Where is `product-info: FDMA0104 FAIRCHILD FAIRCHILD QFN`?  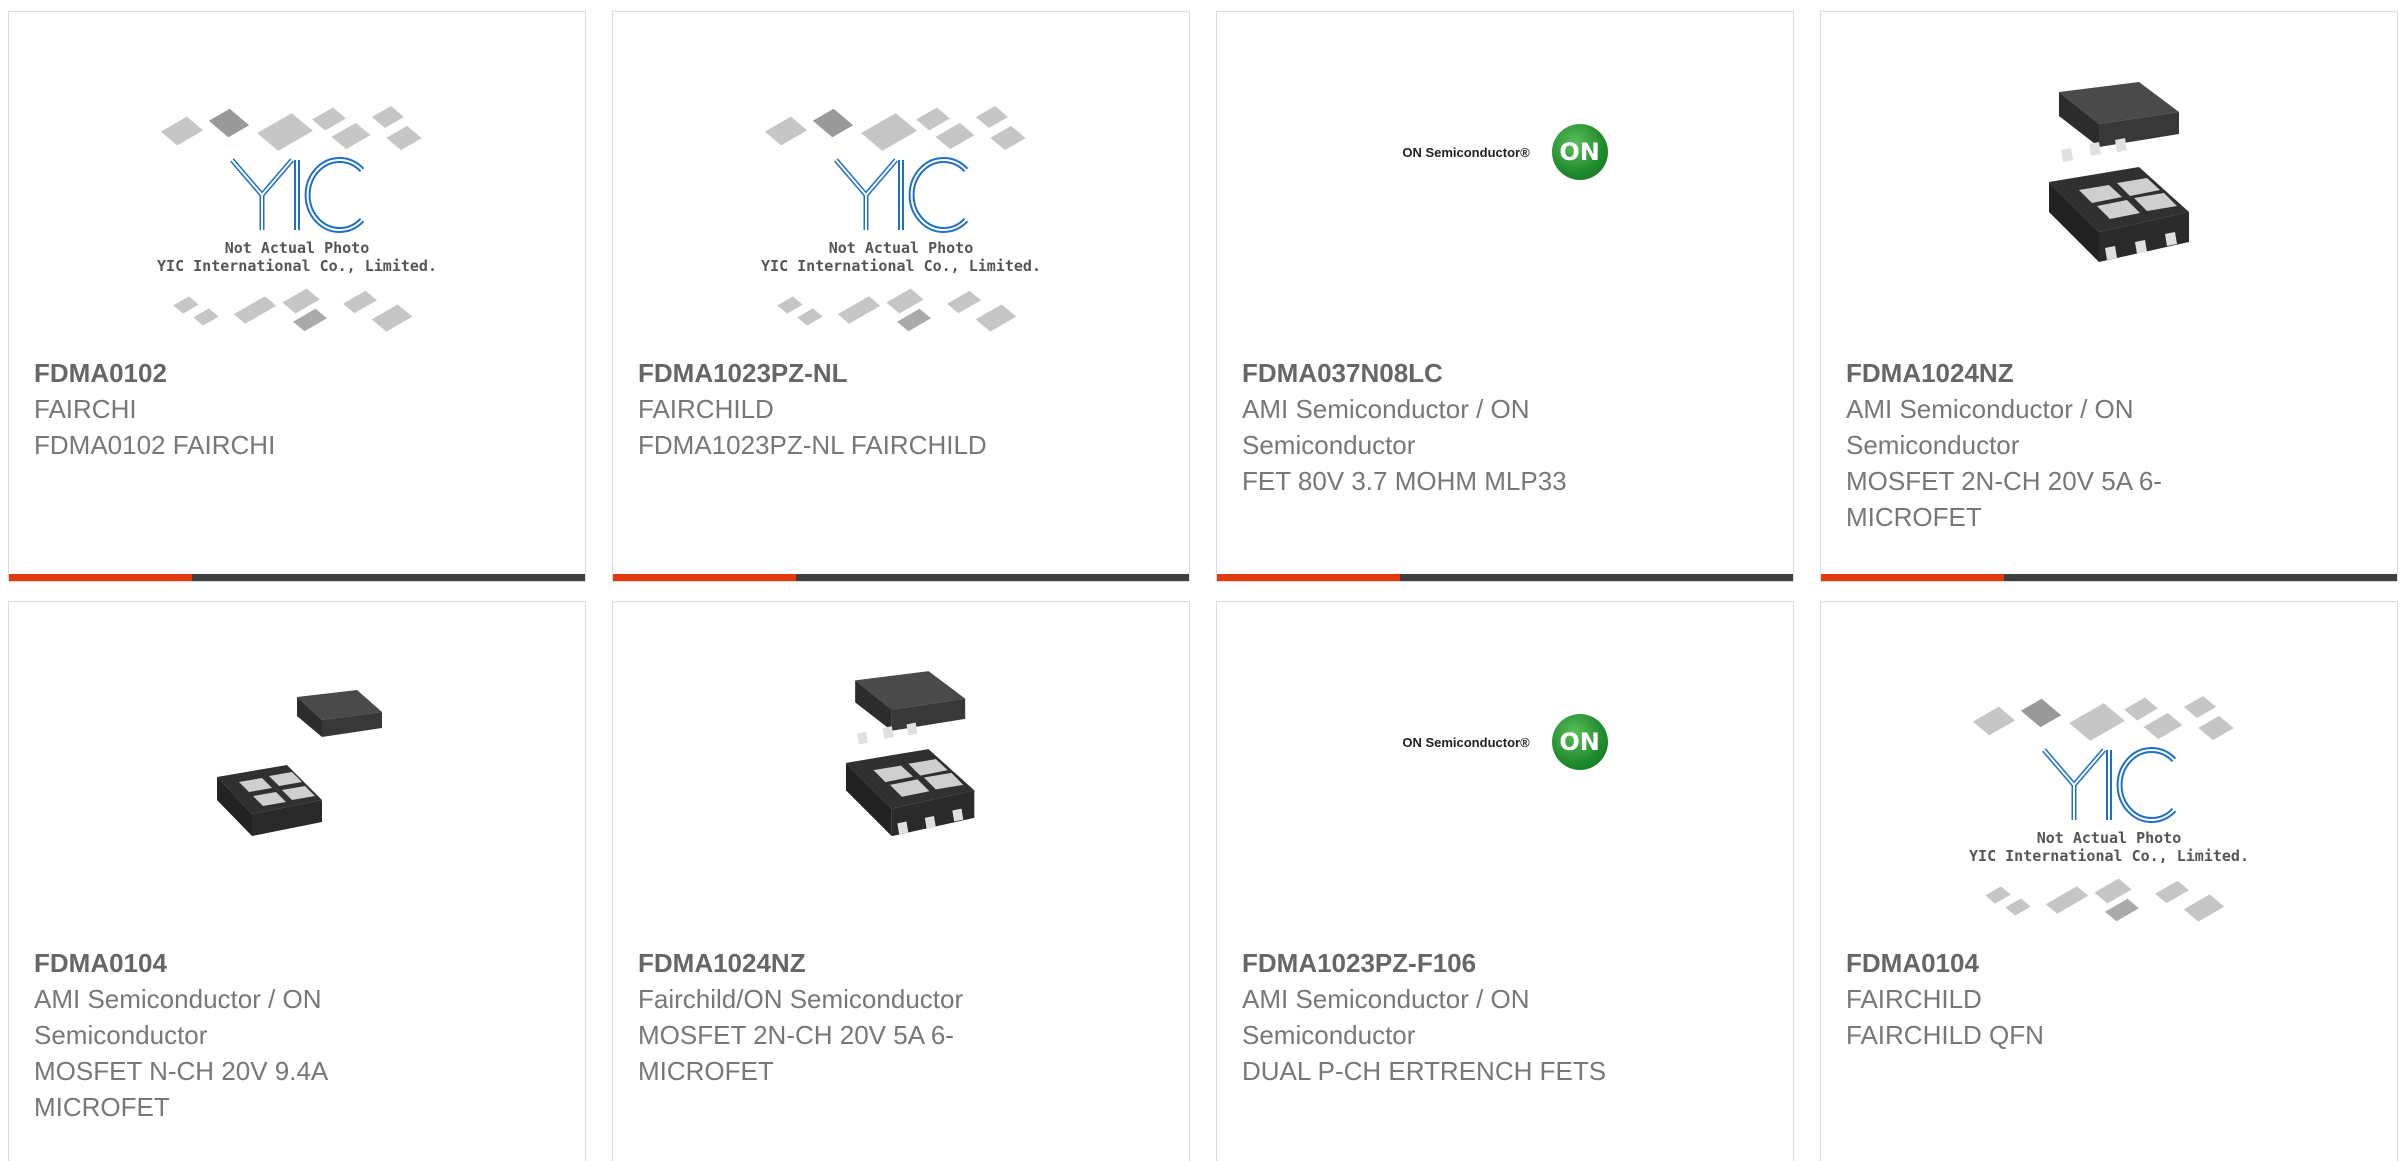 product-info: FDMA0104 FAIRCHILD FAIRCHILD QFN is located at coordinates (2111, 999).